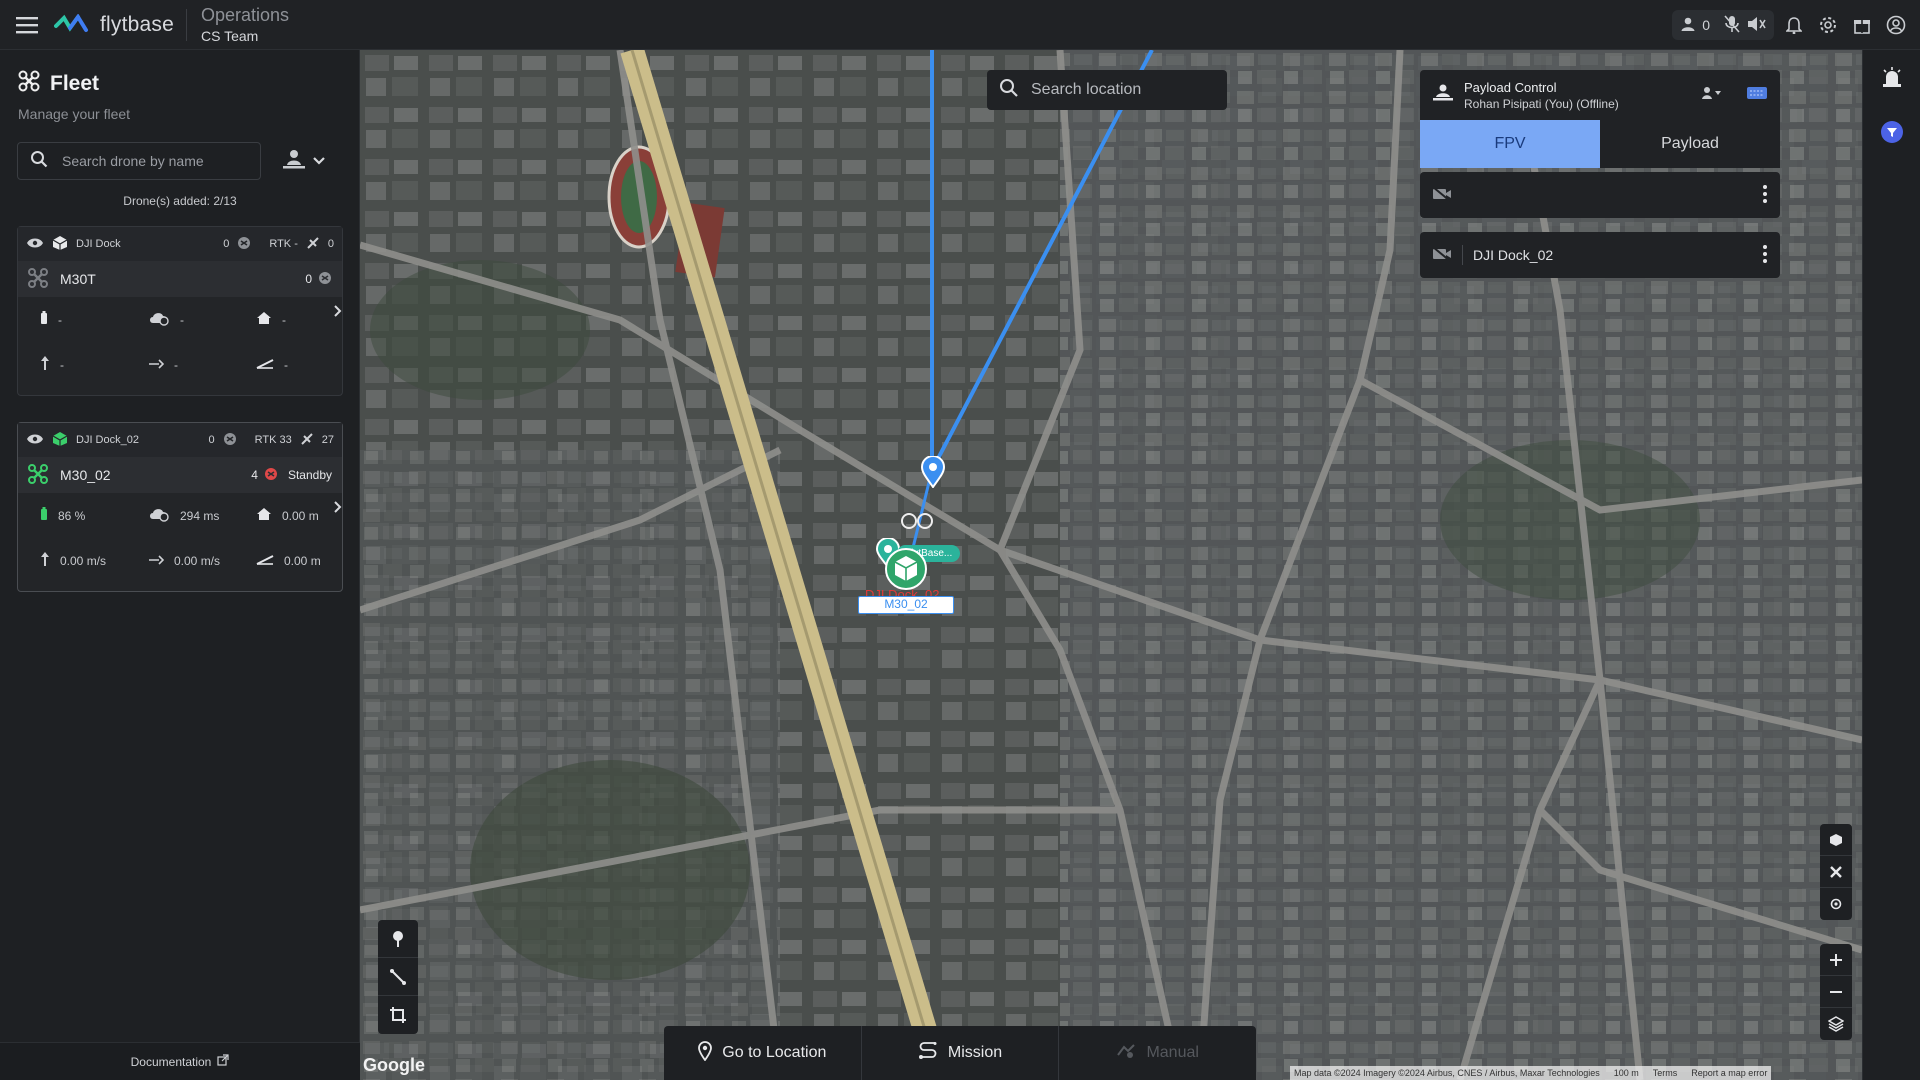 The image size is (1920, 1080). Describe the element at coordinates (1541, 103) in the screenshot. I see `payload-pilot: Rohan Pisipati (You) (Offline)` at that location.